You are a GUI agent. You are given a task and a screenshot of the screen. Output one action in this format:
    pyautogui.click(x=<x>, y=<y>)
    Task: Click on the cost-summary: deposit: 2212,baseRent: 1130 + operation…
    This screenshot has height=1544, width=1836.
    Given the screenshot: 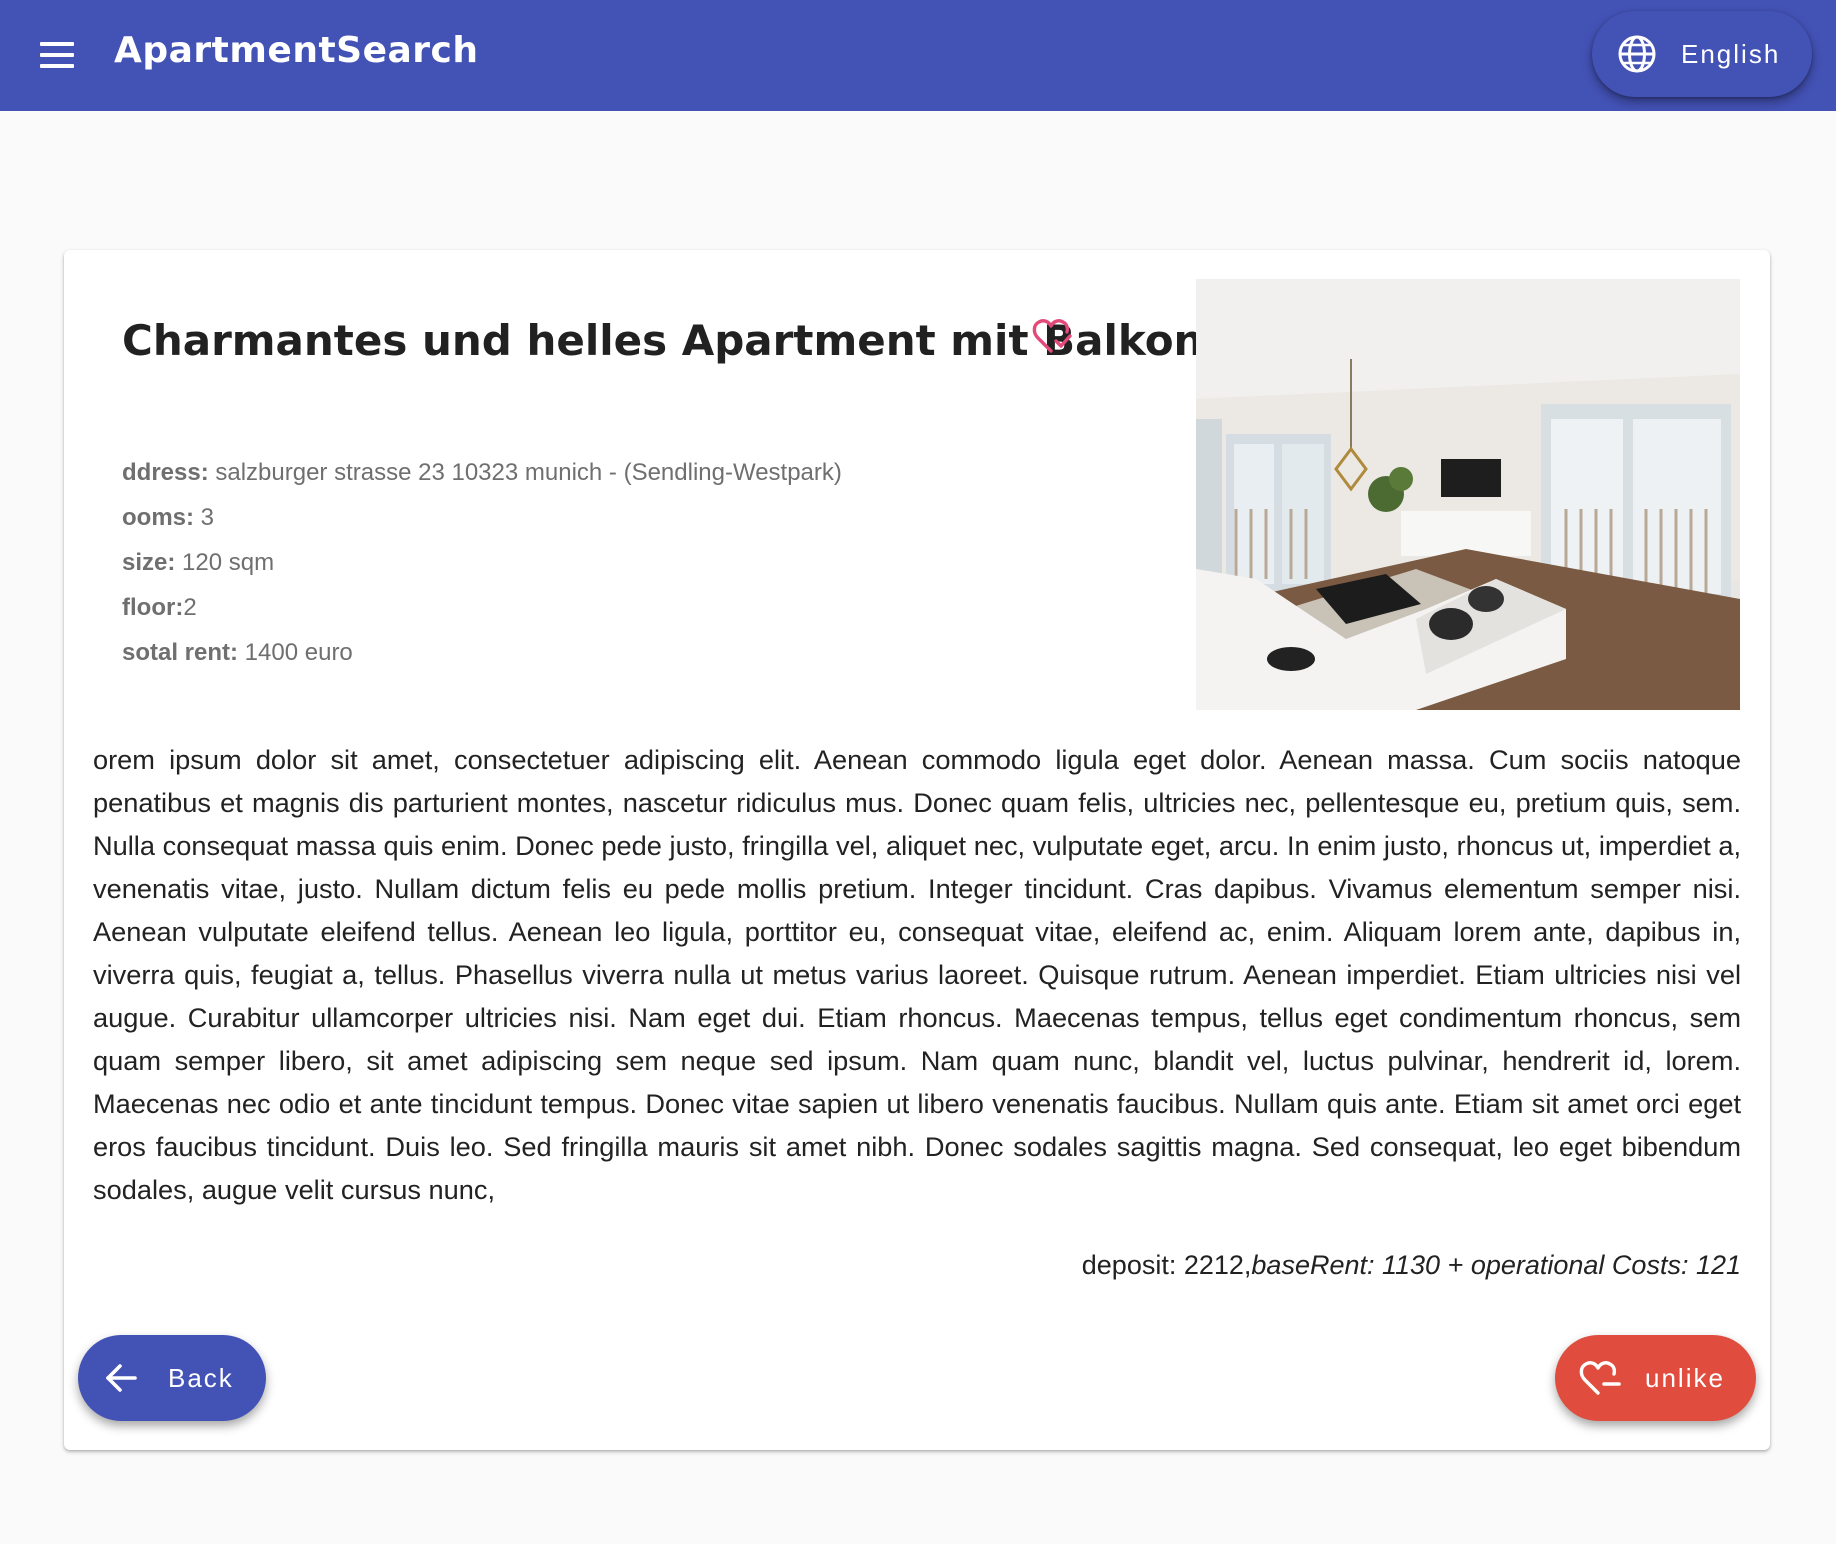 What is the action you would take?
    pyautogui.click(x=1411, y=1265)
    